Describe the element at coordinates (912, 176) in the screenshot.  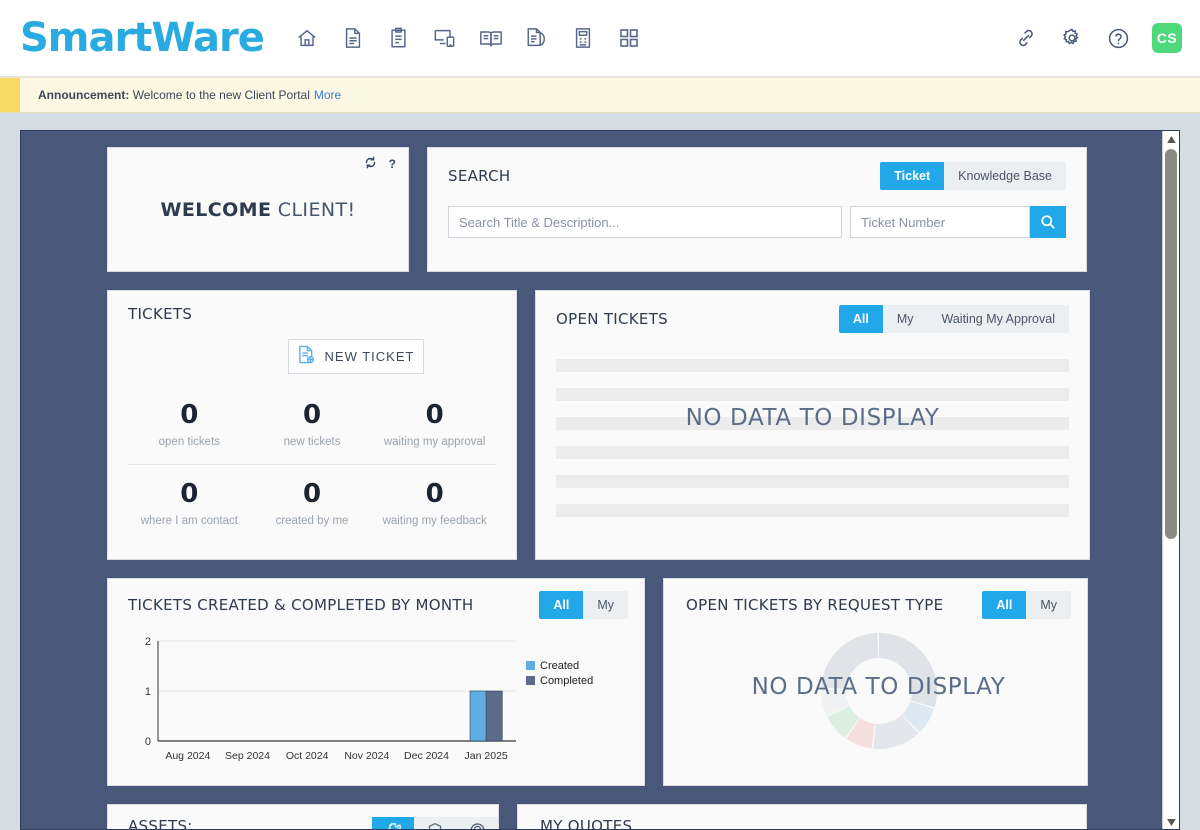
I see `tab-ticket: Ticket` at that location.